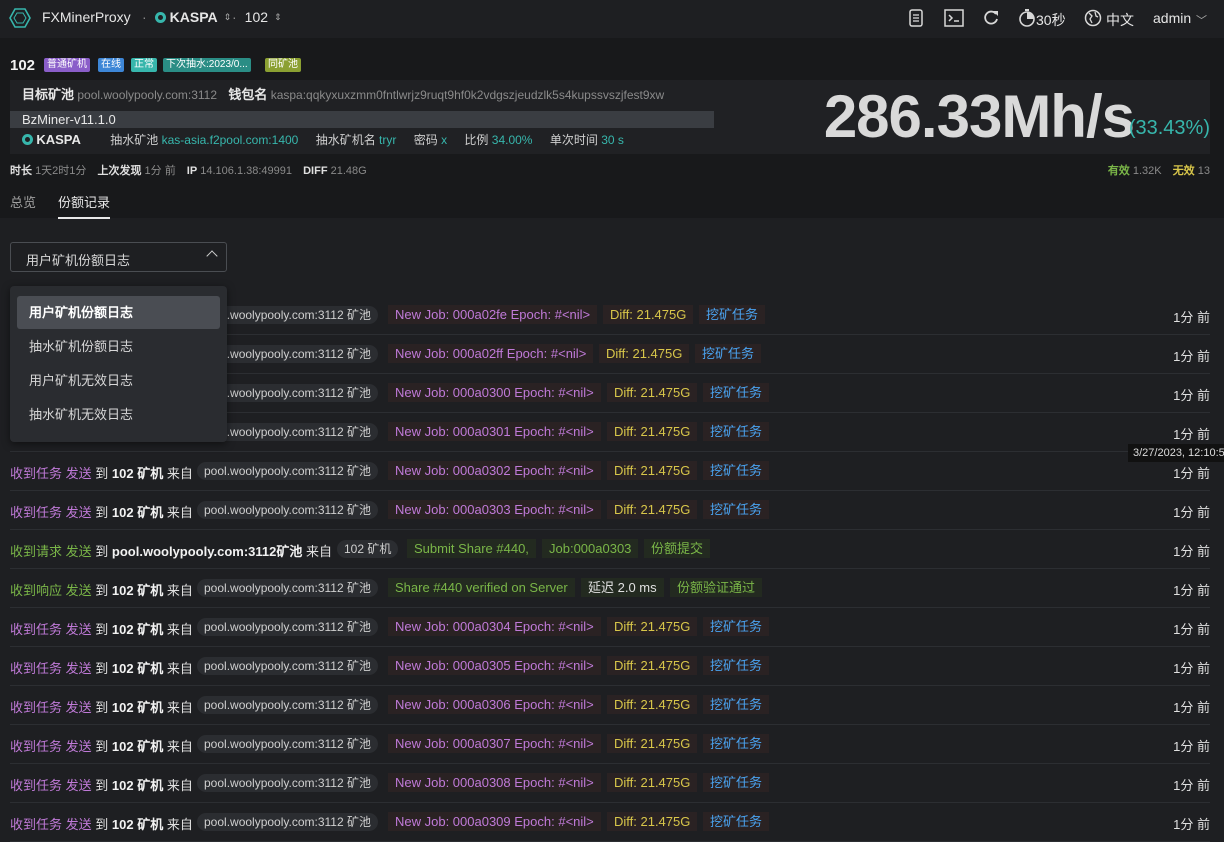 The width and height of the screenshot is (1224, 842). What do you see at coordinates (1093, 18) in the screenshot?
I see `globe-icon` at bounding box center [1093, 18].